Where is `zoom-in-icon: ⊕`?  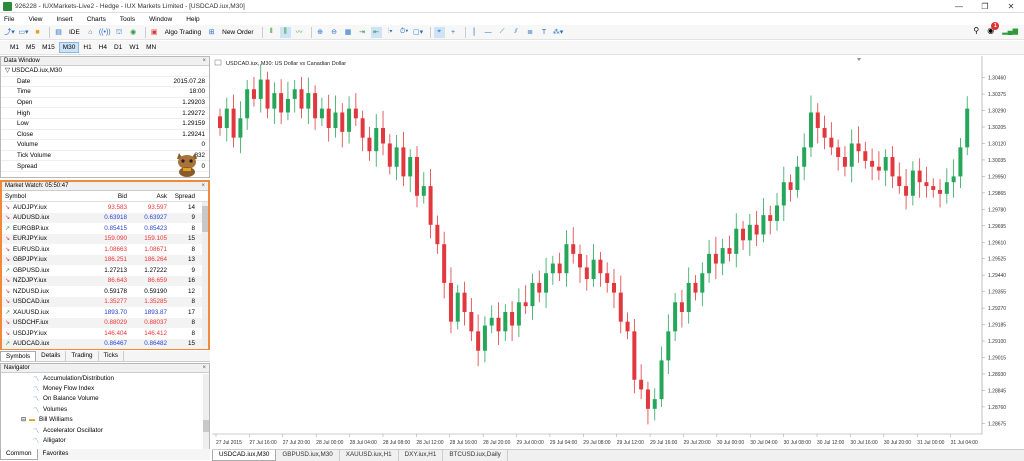 zoom-in-icon: ⊕ is located at coordinates (320, 32).